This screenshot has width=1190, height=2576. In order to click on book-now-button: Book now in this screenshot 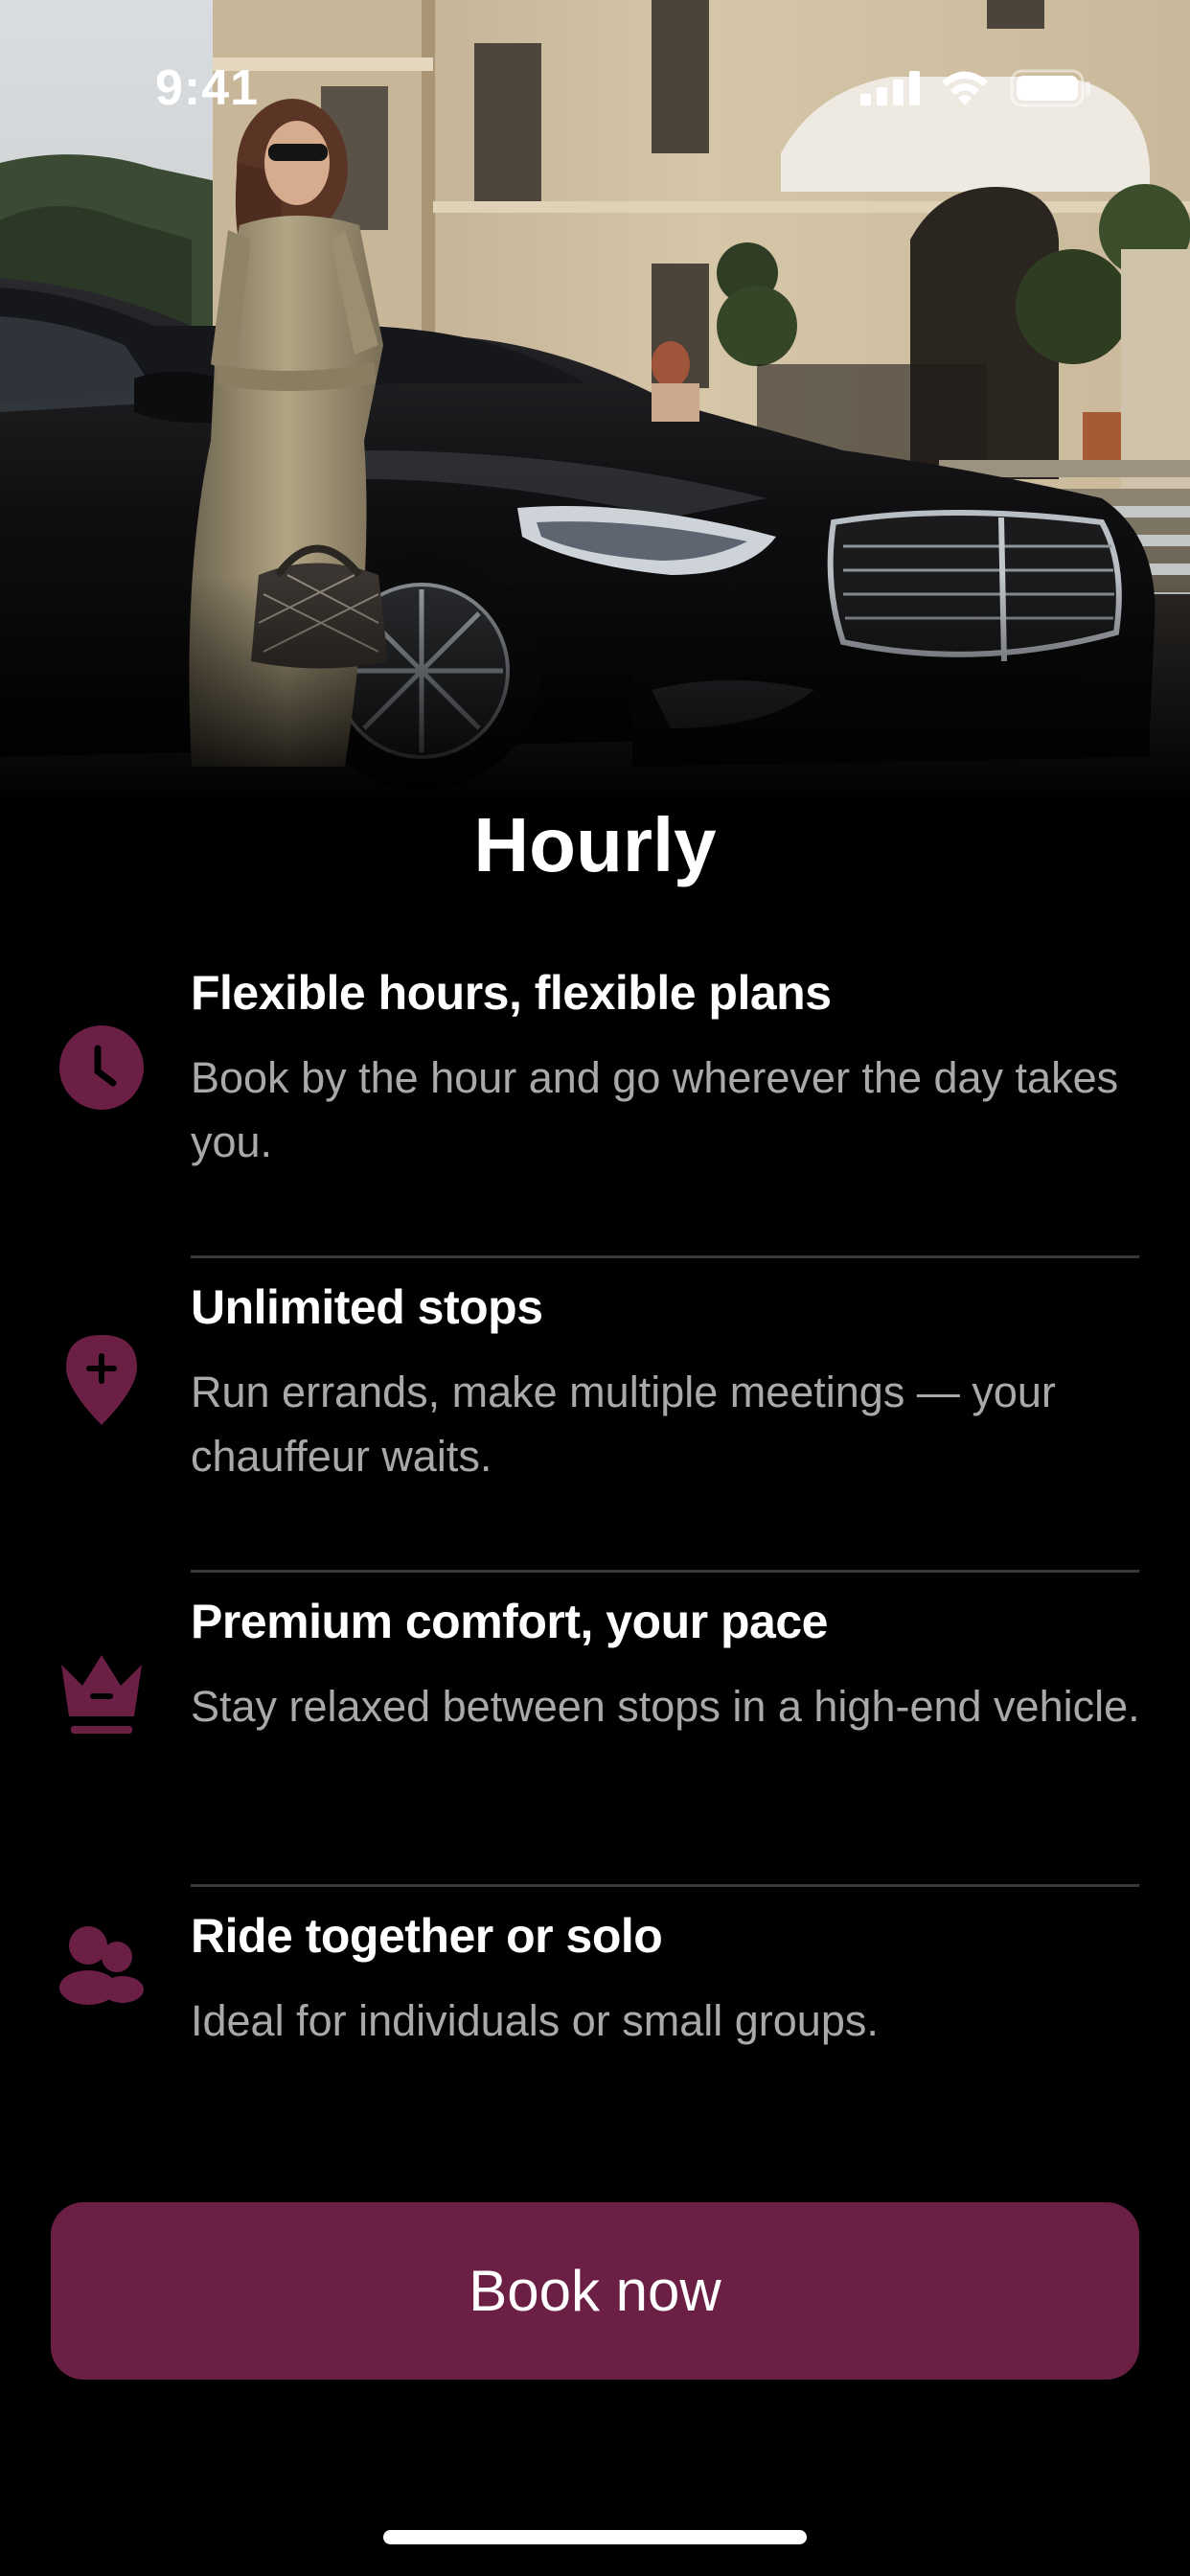, I will do `click(595, 2291)`.